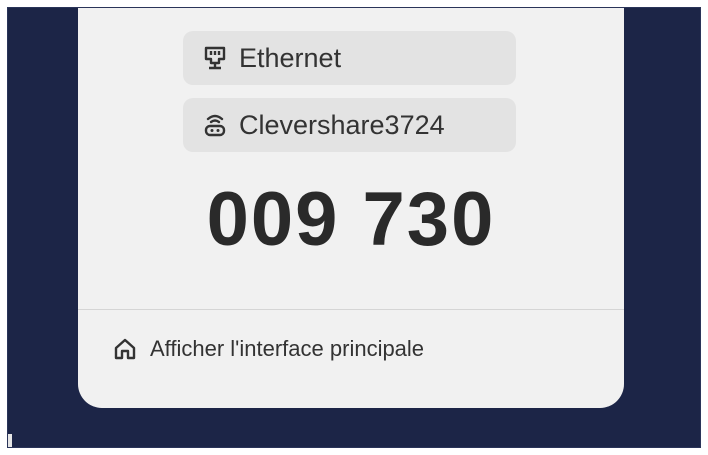  Describe the element at coordinates (351, 219) in the screenshot. I see `pairing-code: 009 730` at that location.